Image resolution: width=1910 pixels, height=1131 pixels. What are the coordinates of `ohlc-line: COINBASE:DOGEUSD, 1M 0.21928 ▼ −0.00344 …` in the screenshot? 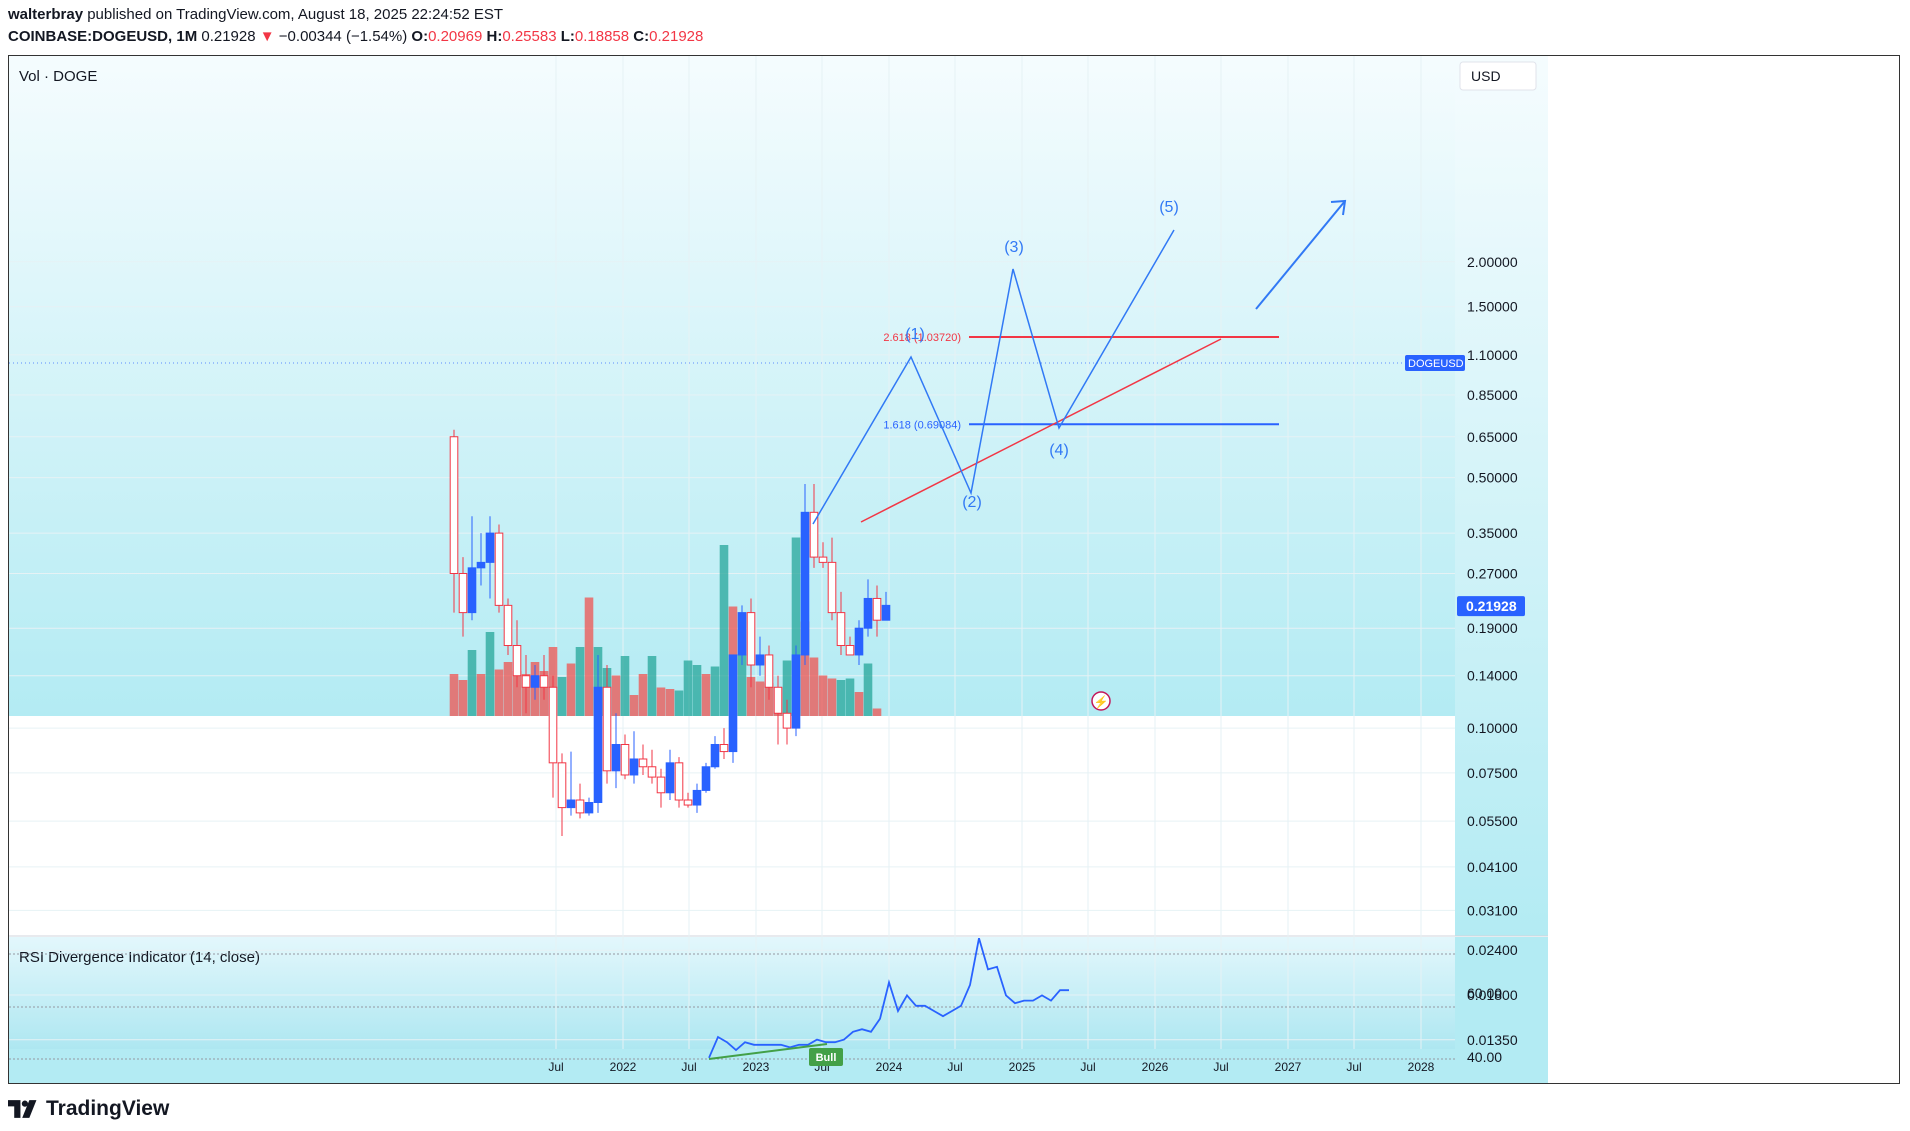 It's located at (355, 36).